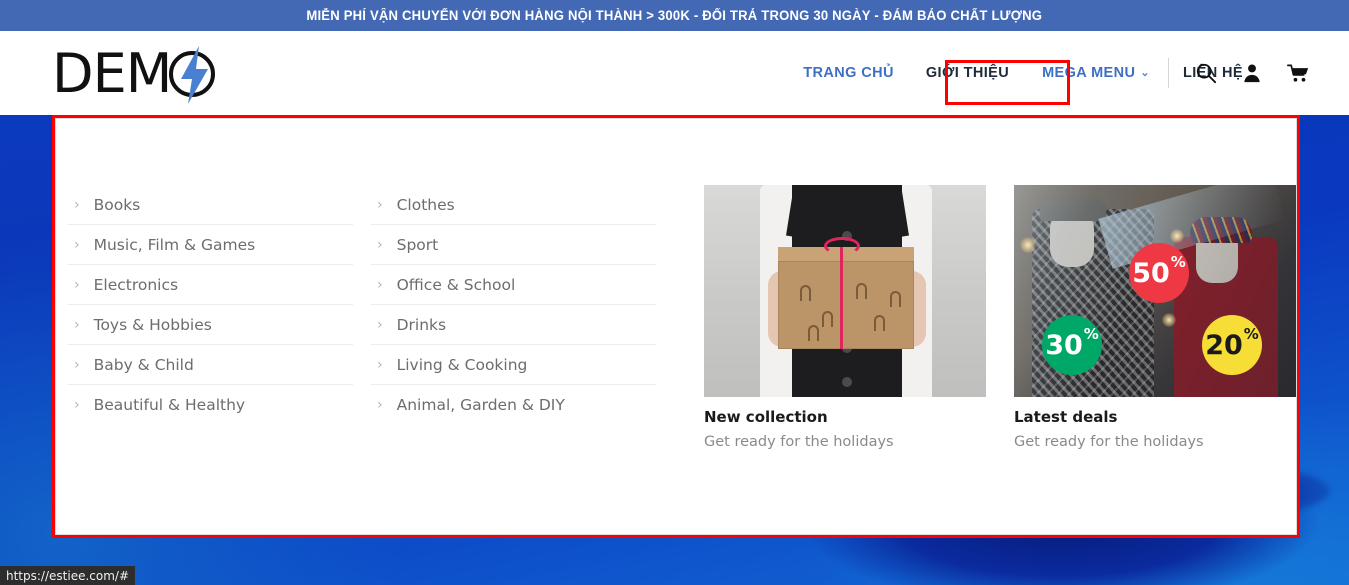 This screenshot has height=585, width=1349. I want to click on category-item-music-film-games: › Music, Film & Games, so click(210, 245).